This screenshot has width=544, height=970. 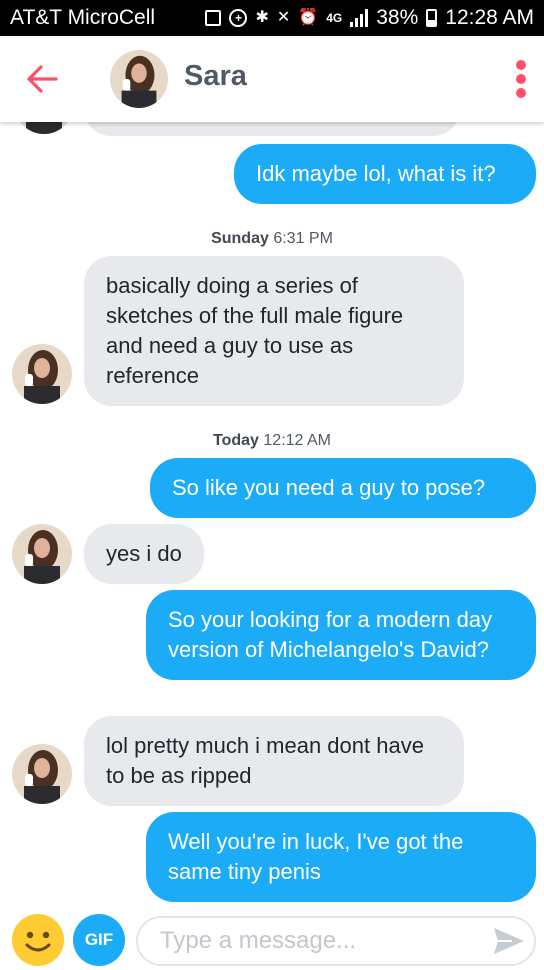 I want to click on message-bubble-outgoing: So like you need a guy to pose?, so click(x=343, y=488).